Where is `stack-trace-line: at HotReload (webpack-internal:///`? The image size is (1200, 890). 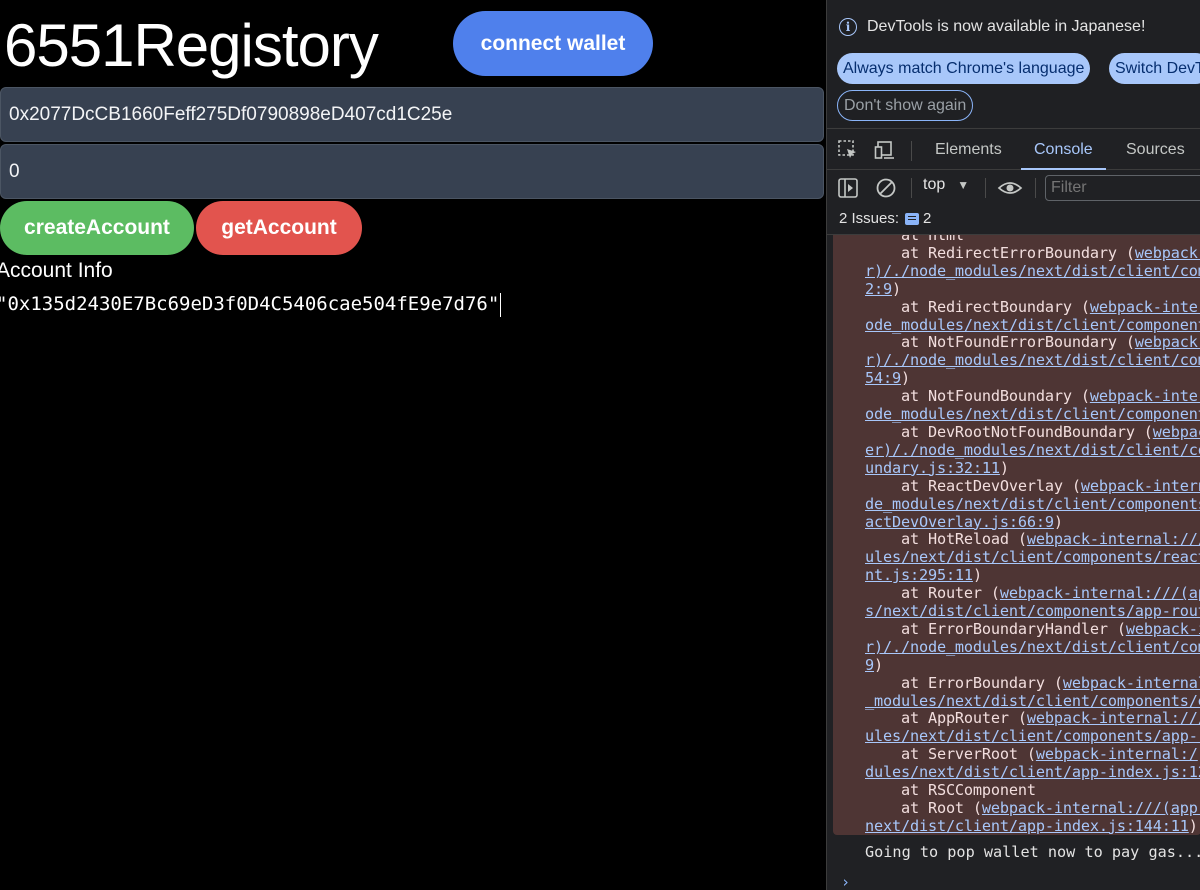
stack-trace-line: at HotReload (webpack-internal:/// is located at coordinates (1032, 539).